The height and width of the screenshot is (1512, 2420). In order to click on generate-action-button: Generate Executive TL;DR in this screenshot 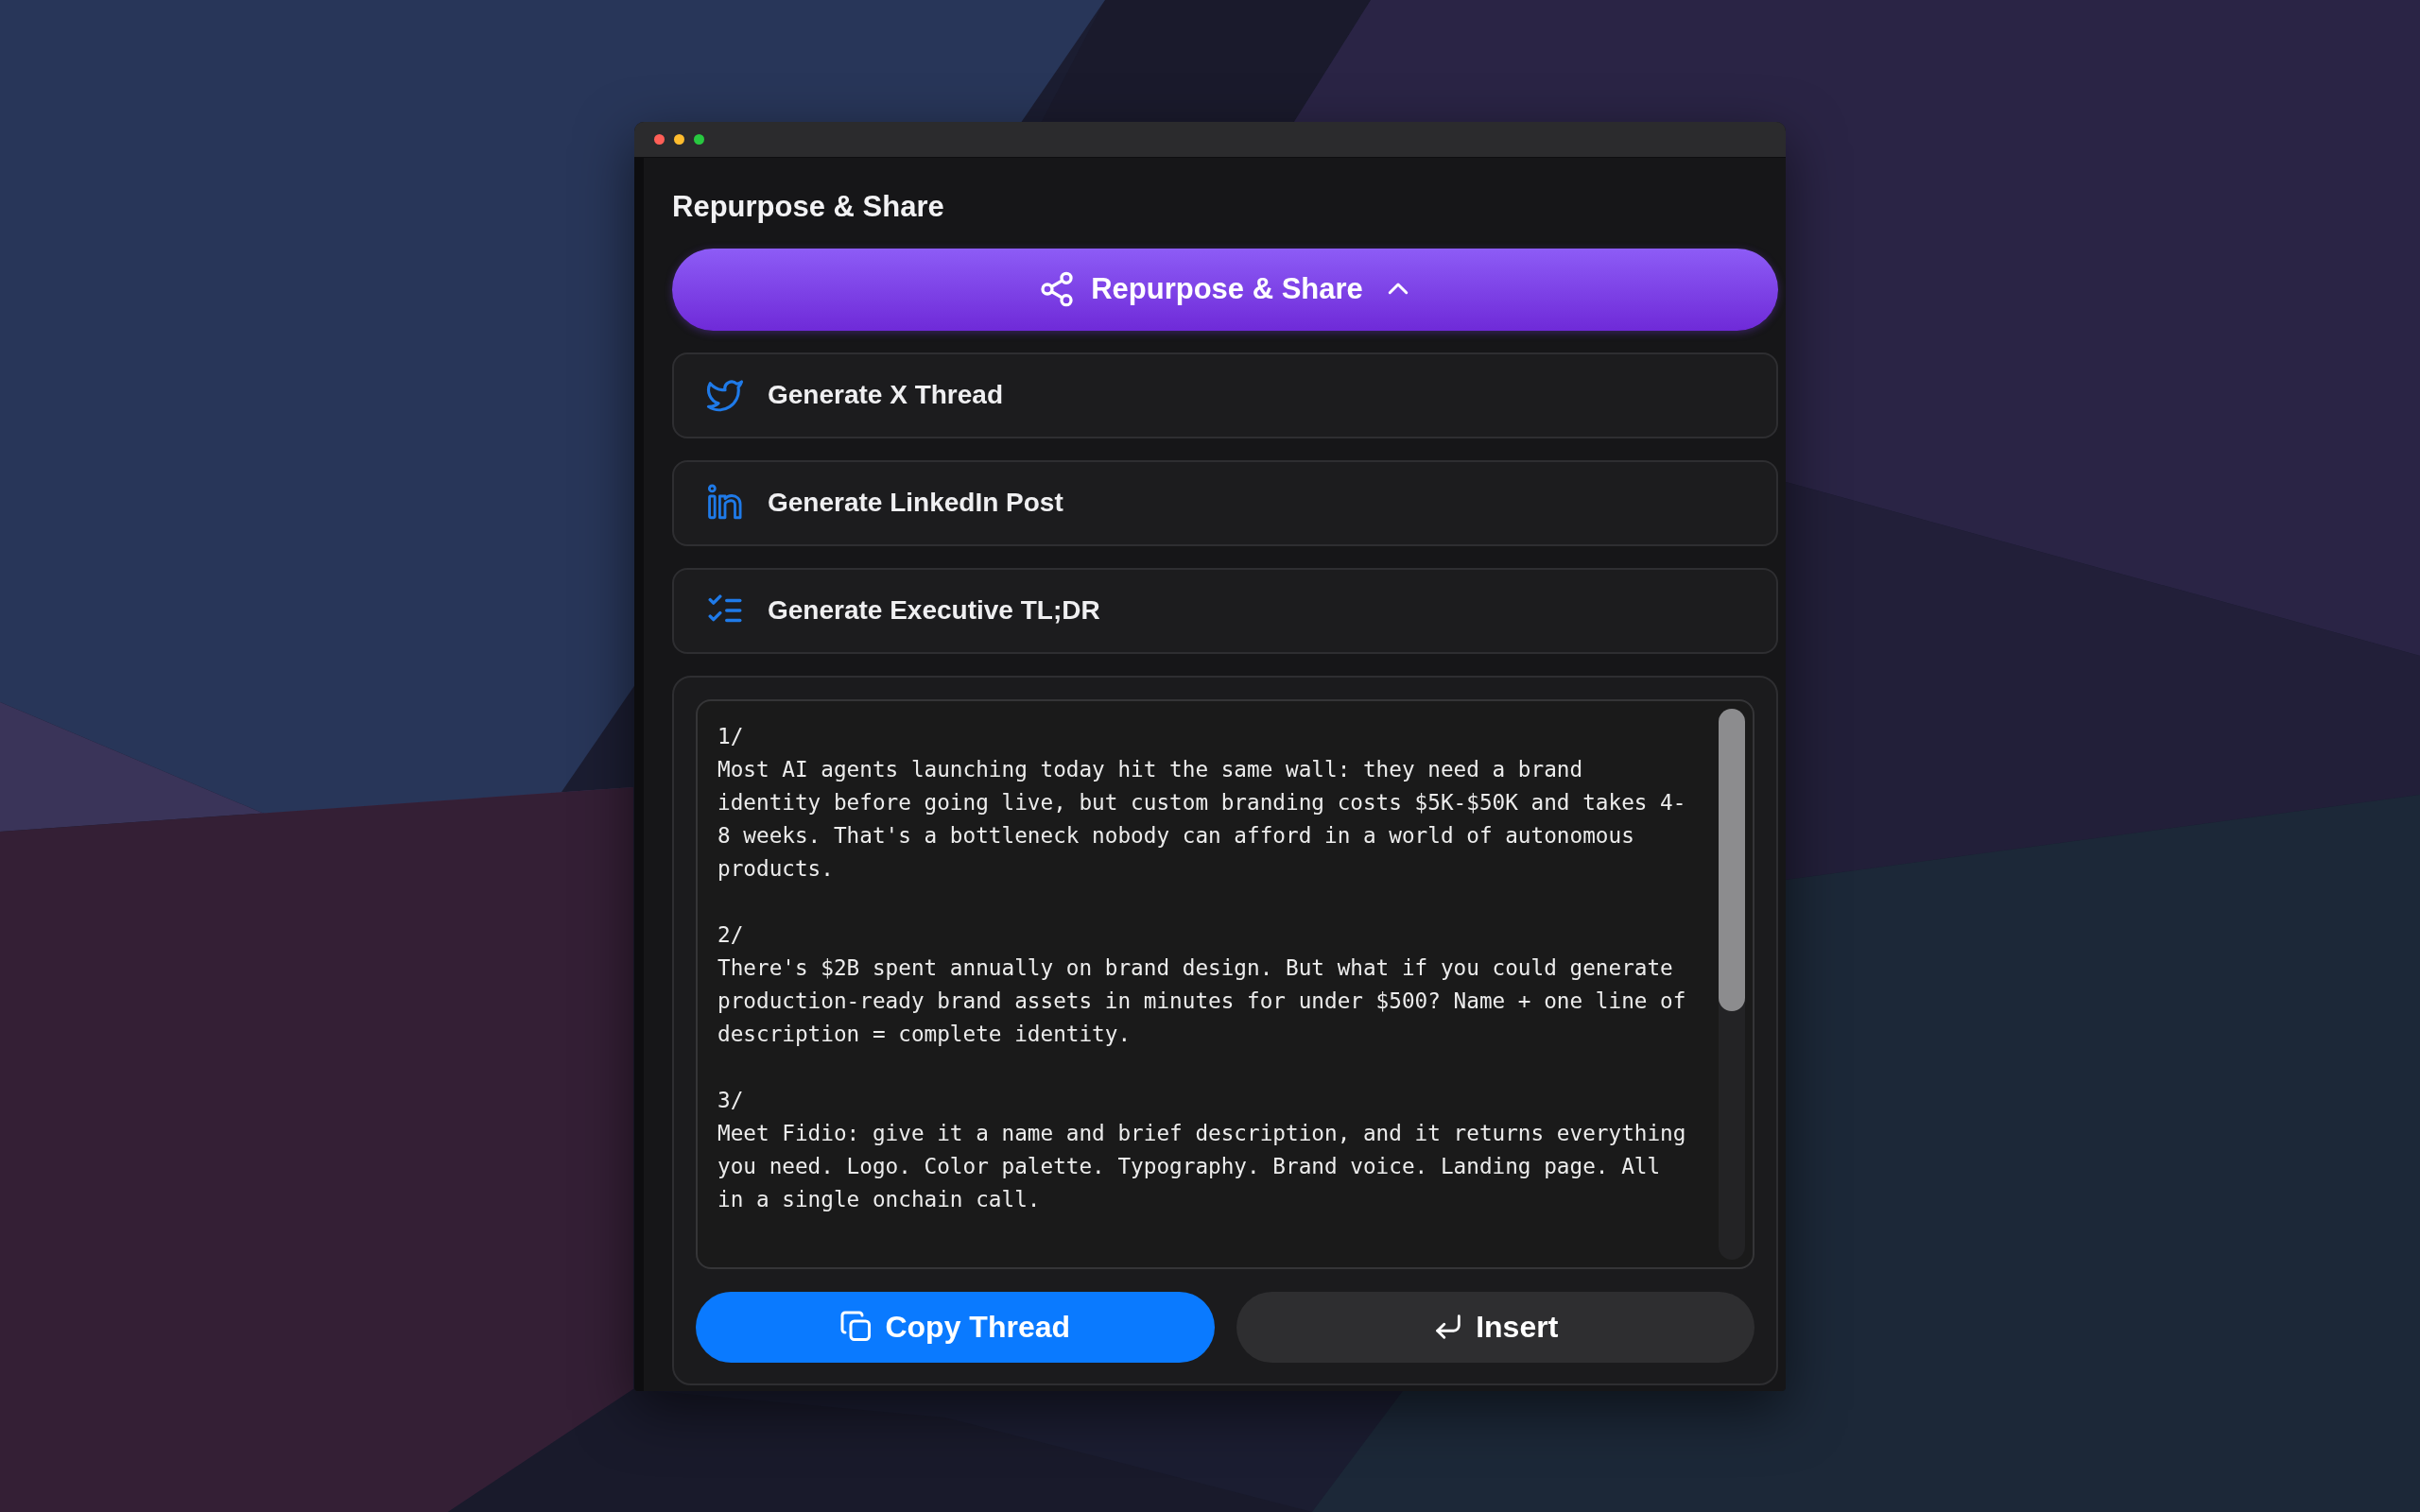, I will do `click(1225, 610)`.